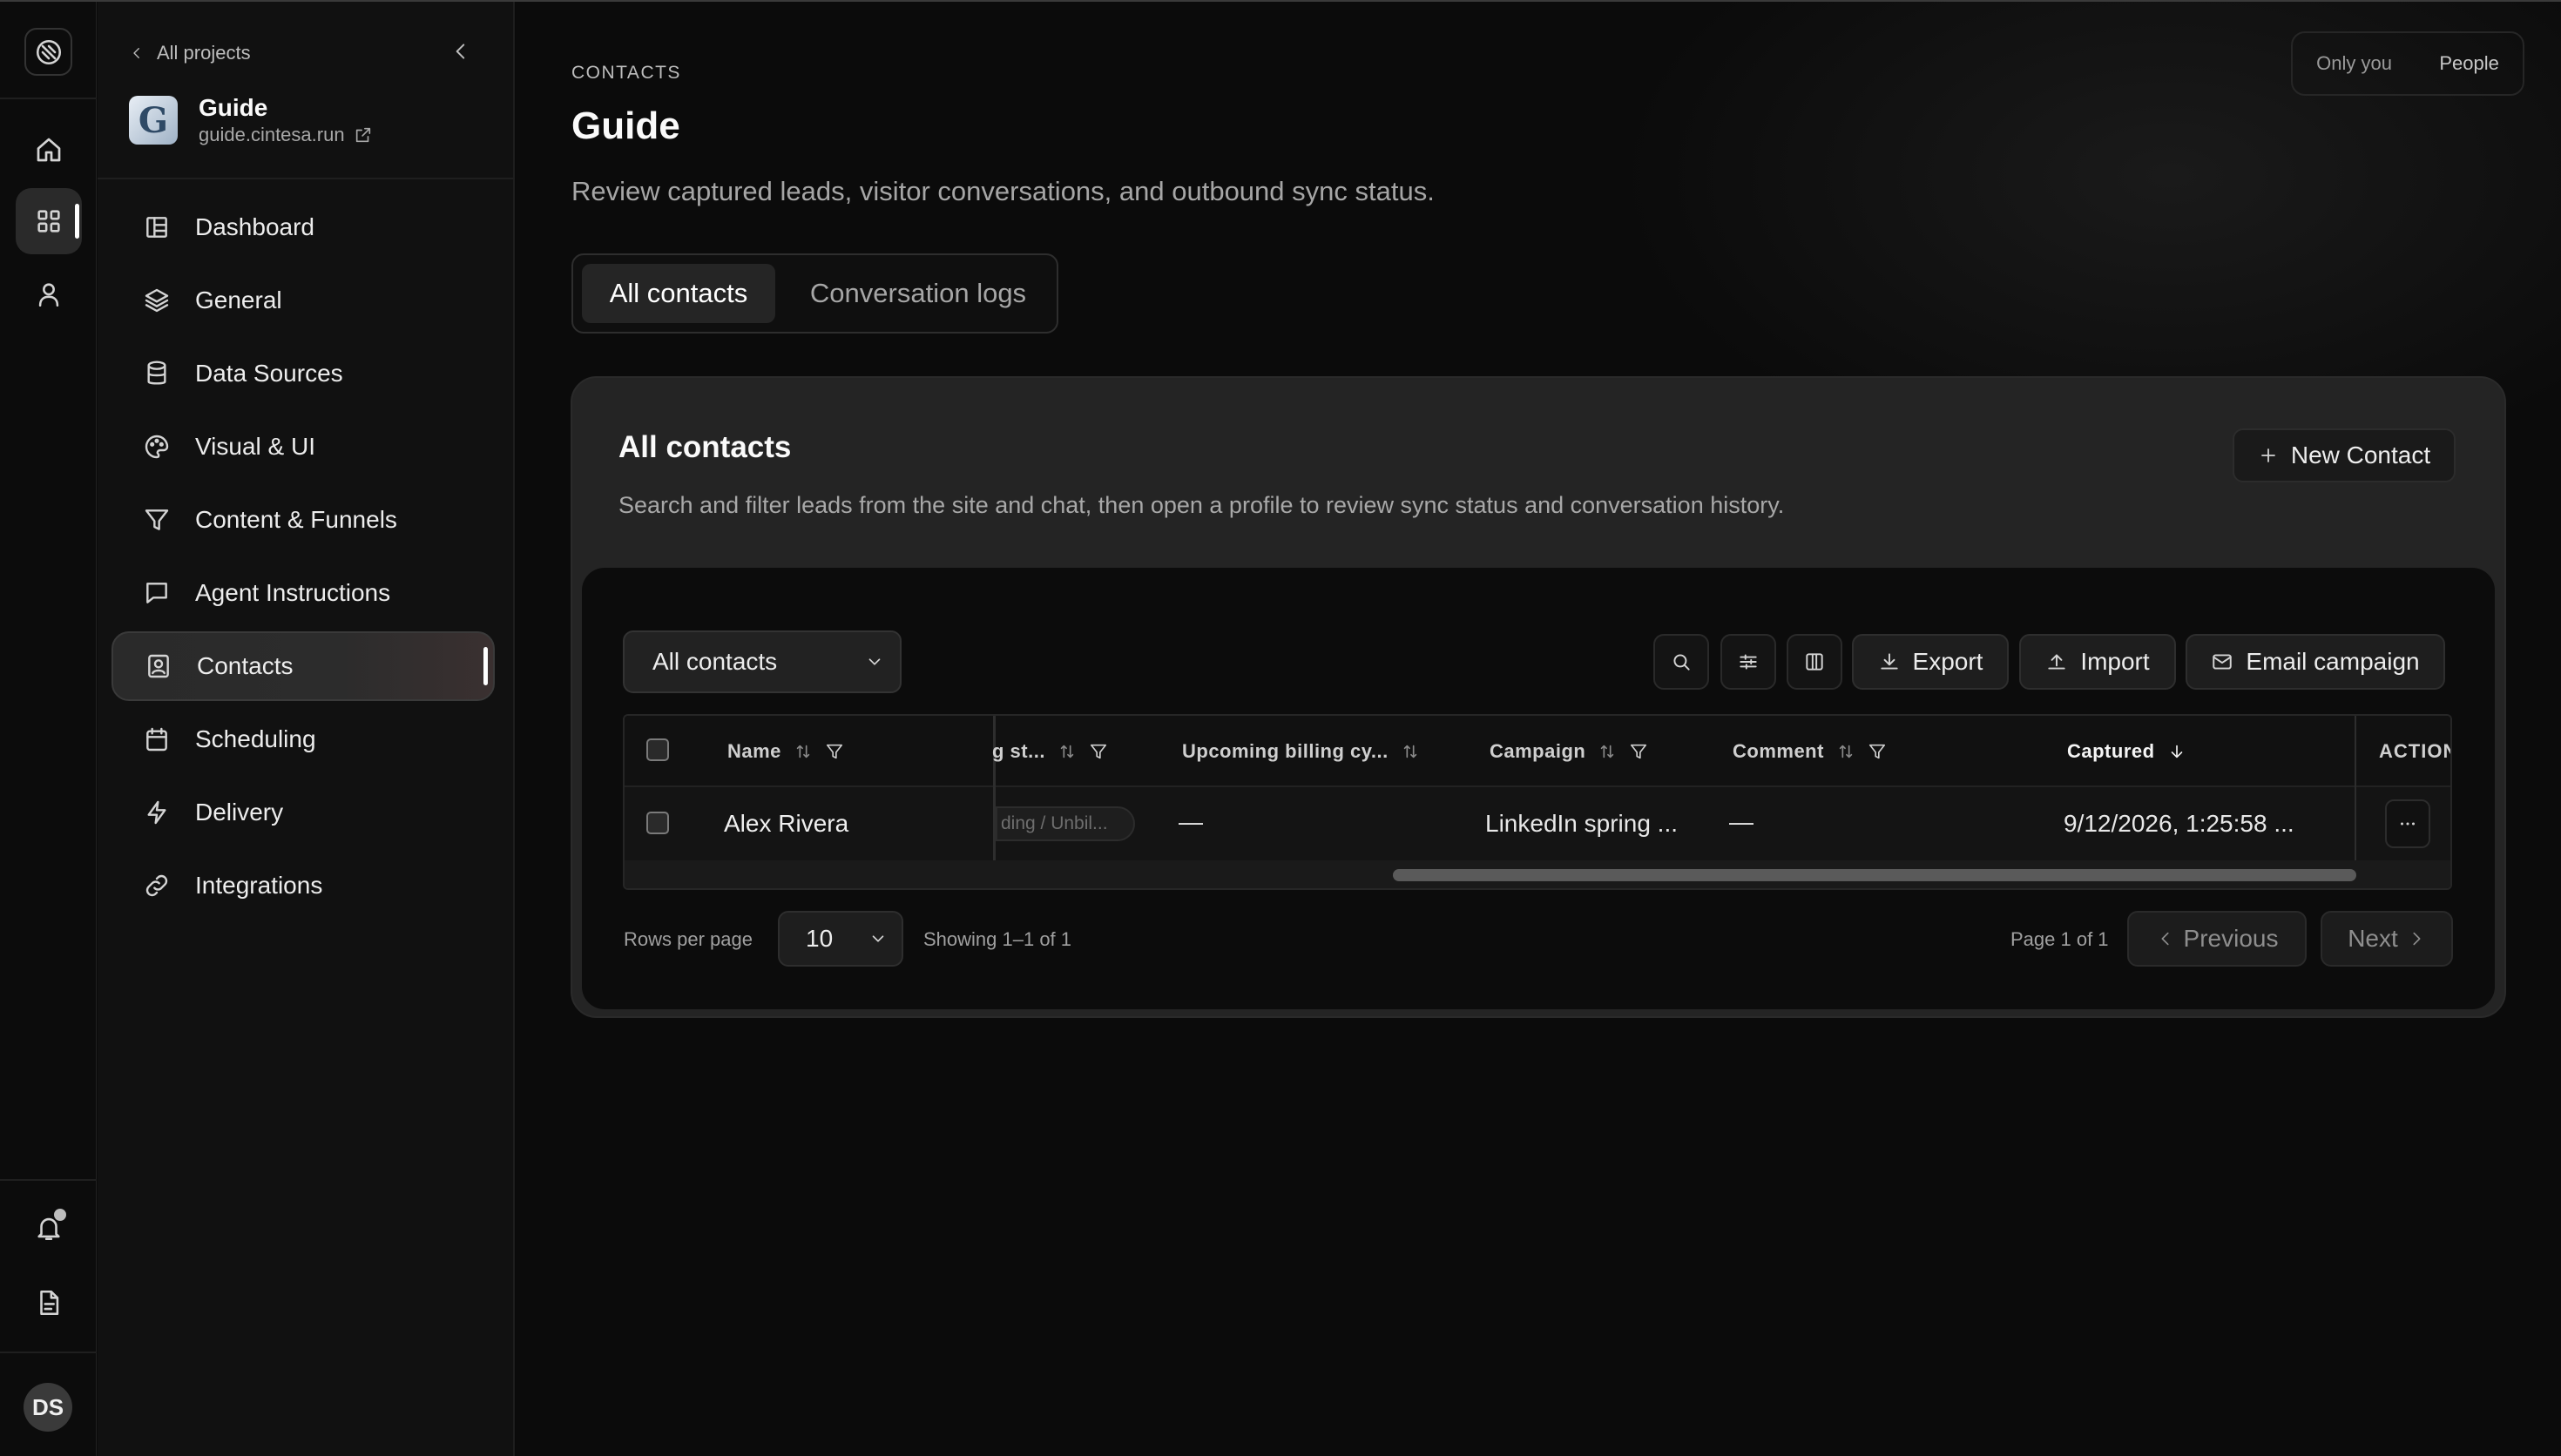 Image resolution: width=2561 pixels, height=1456 pixels. I want to click on column-captured: Captured, so click(2126, 751).